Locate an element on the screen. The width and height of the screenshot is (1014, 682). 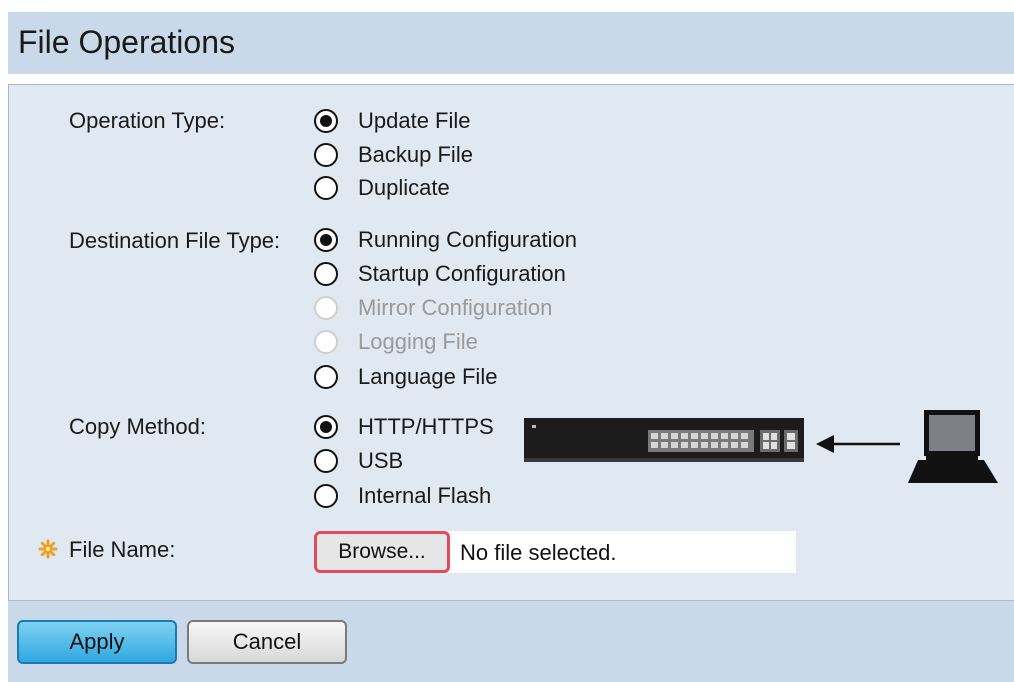
radio-internal-flash: Internal Flash is located at coordinates (402, 496).